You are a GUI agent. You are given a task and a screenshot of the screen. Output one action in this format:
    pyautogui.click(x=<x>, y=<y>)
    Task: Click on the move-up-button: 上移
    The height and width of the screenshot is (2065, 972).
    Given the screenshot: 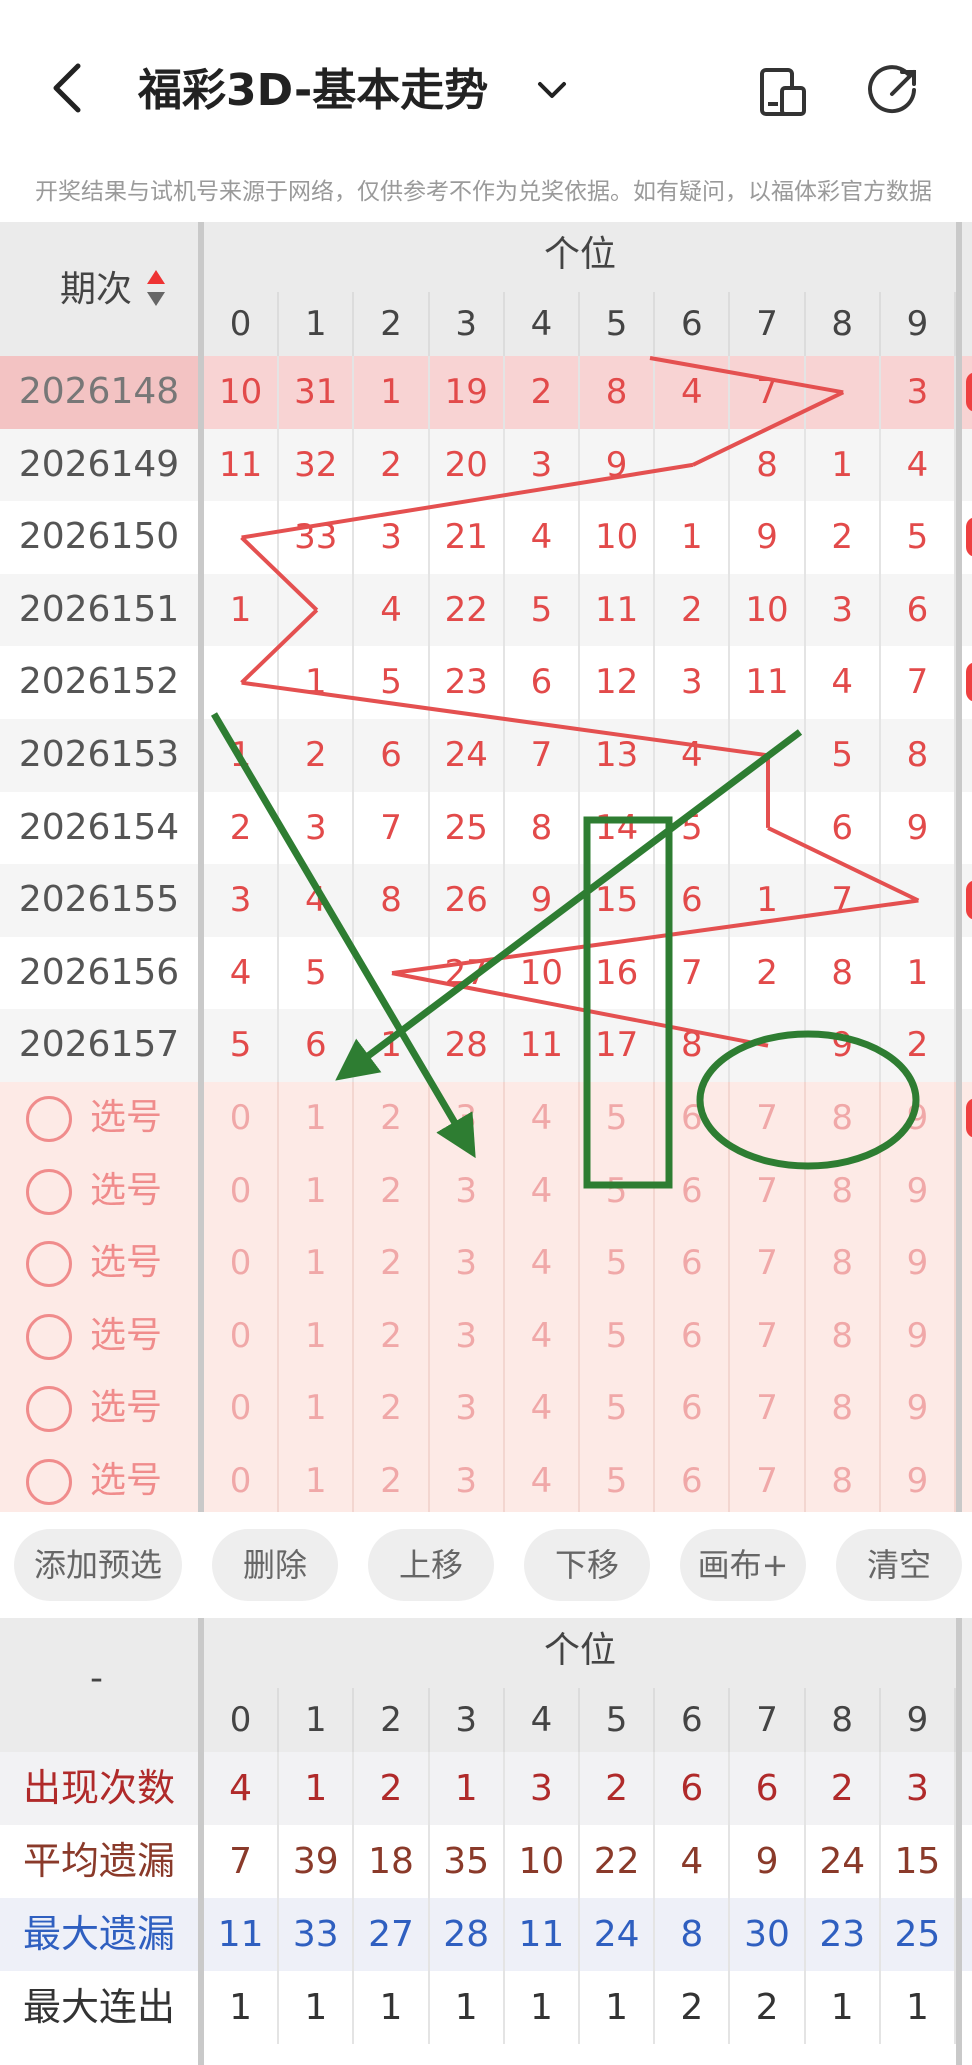 What is the action you would take?
    pyautogui.click(x=431, y=1565)
    